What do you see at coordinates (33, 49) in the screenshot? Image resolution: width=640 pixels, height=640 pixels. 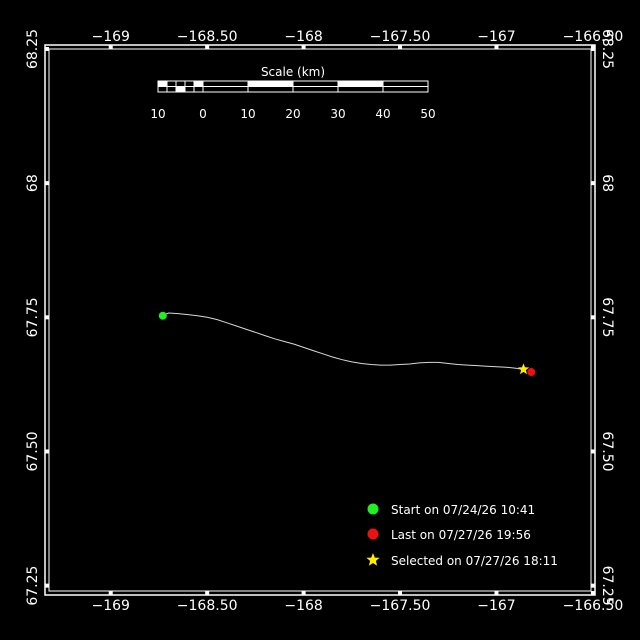 I see `lat-tick-label-left: 68.25` at bounding box center [33, 49].